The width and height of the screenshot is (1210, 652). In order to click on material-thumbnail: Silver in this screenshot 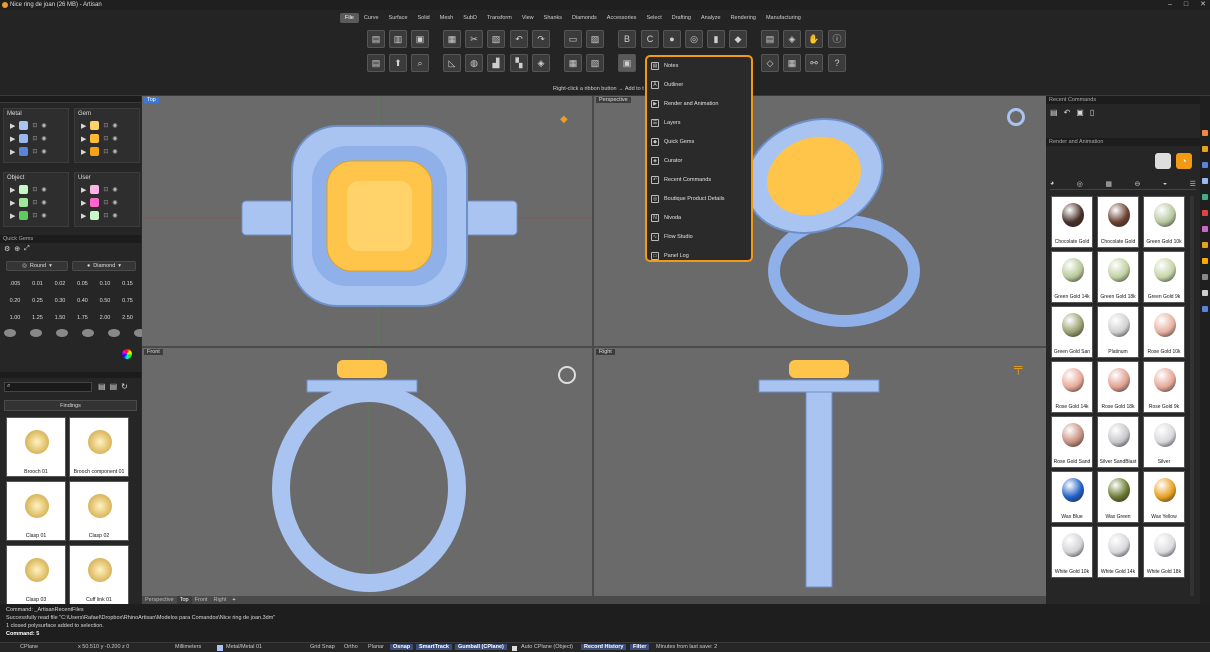, I will do `click(1164, 442)`.